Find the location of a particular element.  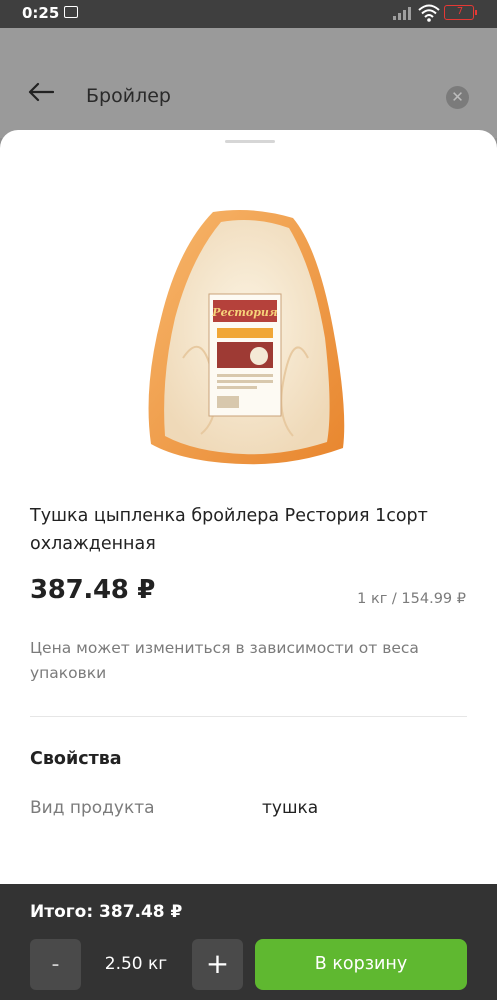

battery-level: 7 is located at coordinates (460, 11).